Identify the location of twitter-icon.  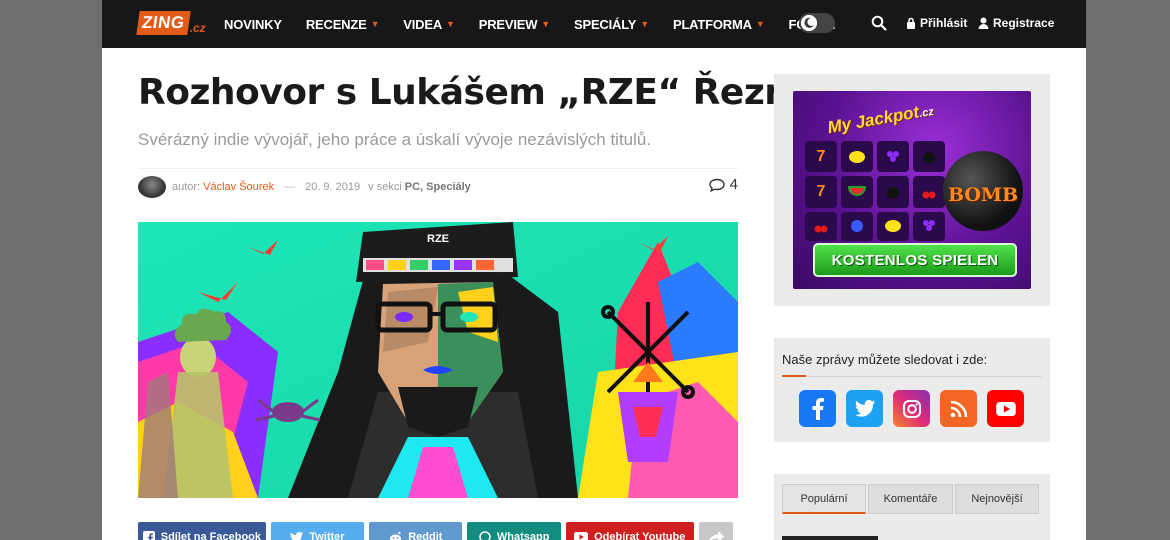
(864, 408).